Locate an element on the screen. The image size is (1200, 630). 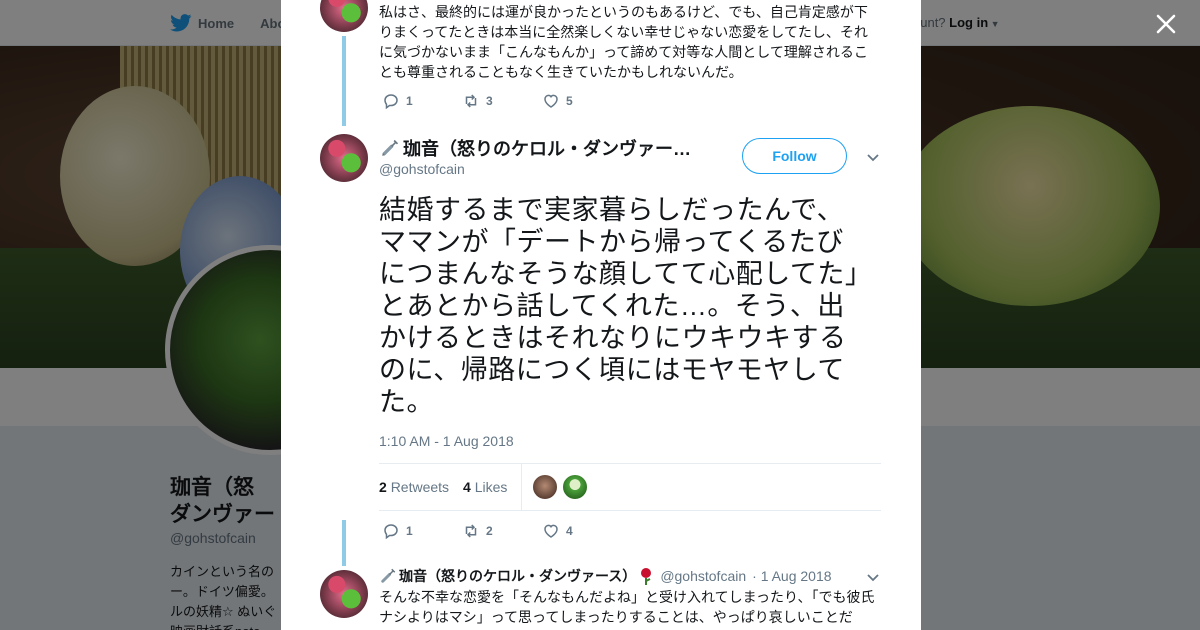
main-tweet-actions: 1 2 4 is located at coordinates (502, 531).